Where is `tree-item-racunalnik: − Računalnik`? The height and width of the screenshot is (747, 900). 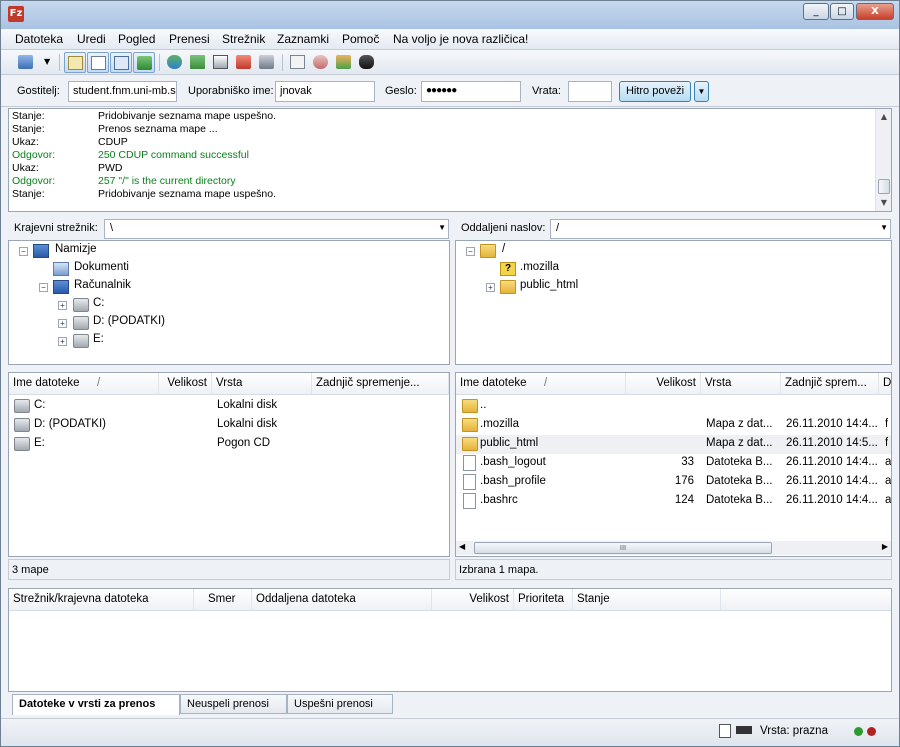 tree-item-racunalnik: − Računalnik is located at coordinates (225, 287).